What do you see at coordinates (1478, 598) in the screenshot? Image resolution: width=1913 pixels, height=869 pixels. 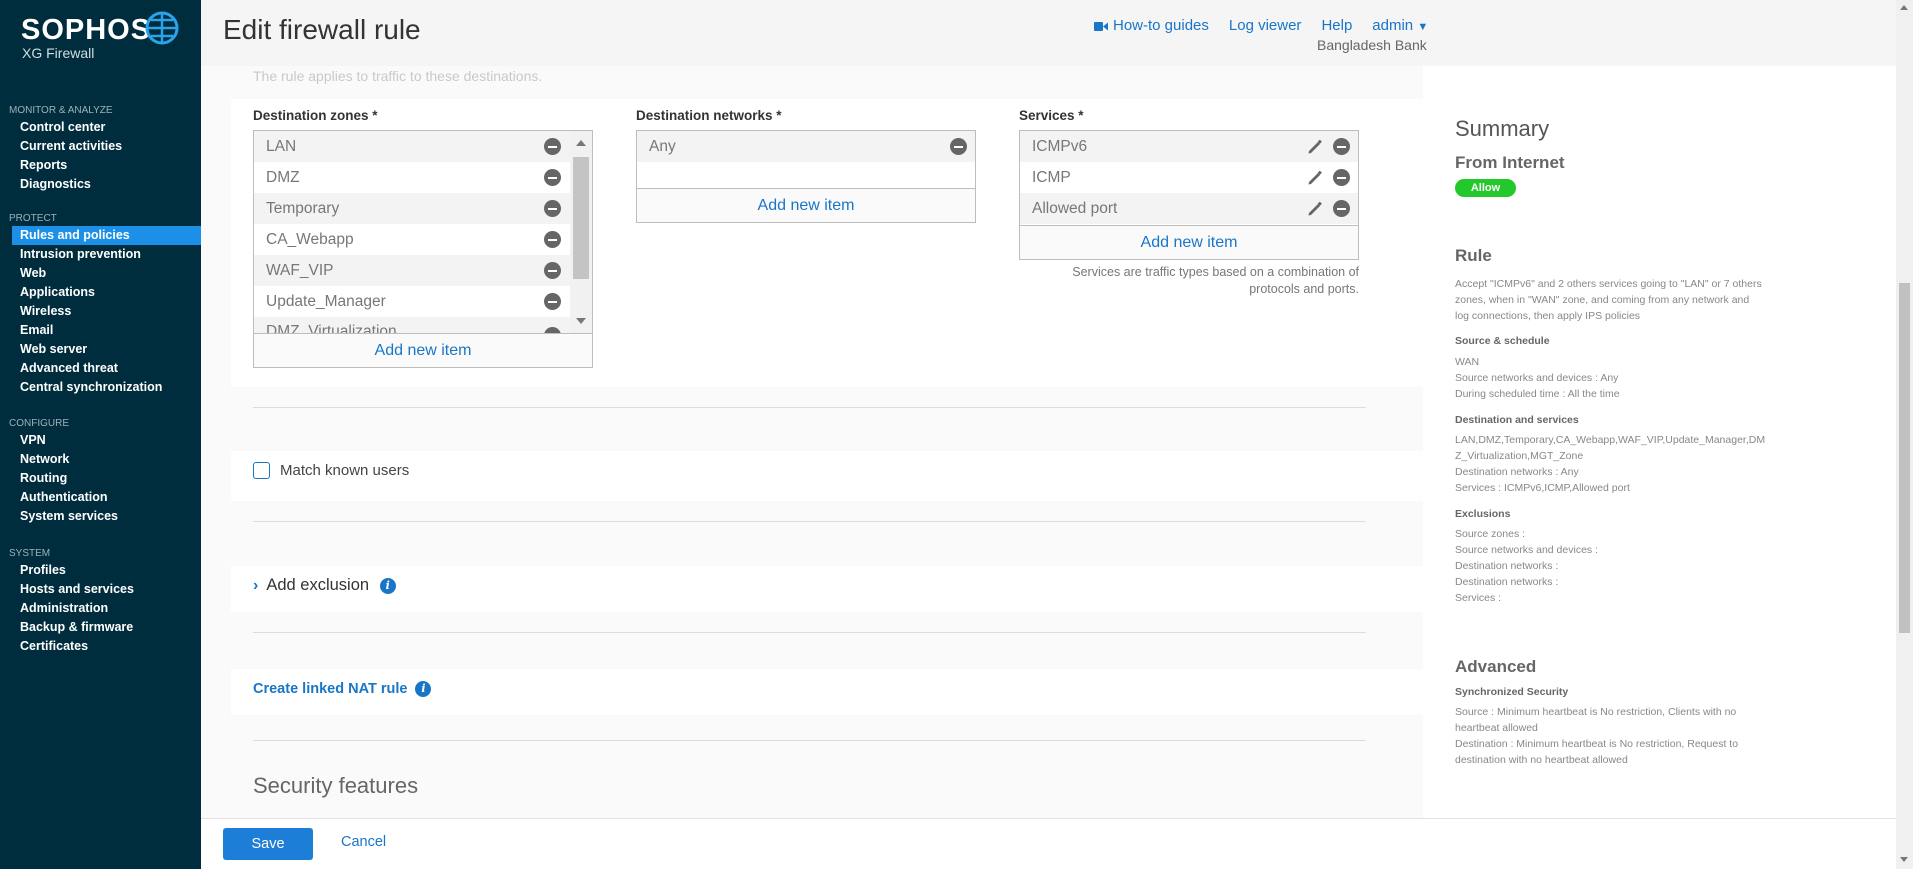 I see `summary-line: Services :` at bounding box center [1478, 598].